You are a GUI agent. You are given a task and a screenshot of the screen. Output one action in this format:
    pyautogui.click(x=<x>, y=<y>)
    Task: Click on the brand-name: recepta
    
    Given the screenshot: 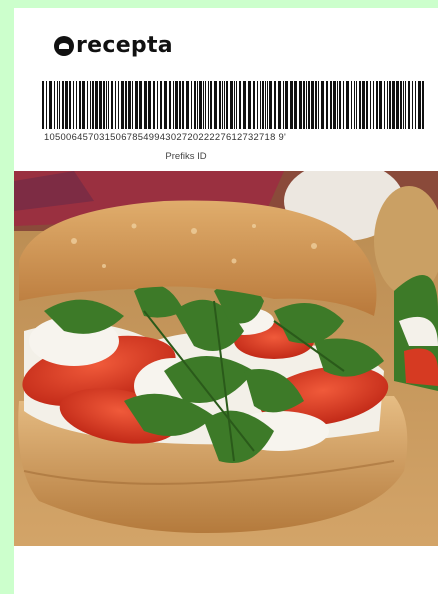 What is the action you would take?
    pyautogui.click(x=124, y=45)
    